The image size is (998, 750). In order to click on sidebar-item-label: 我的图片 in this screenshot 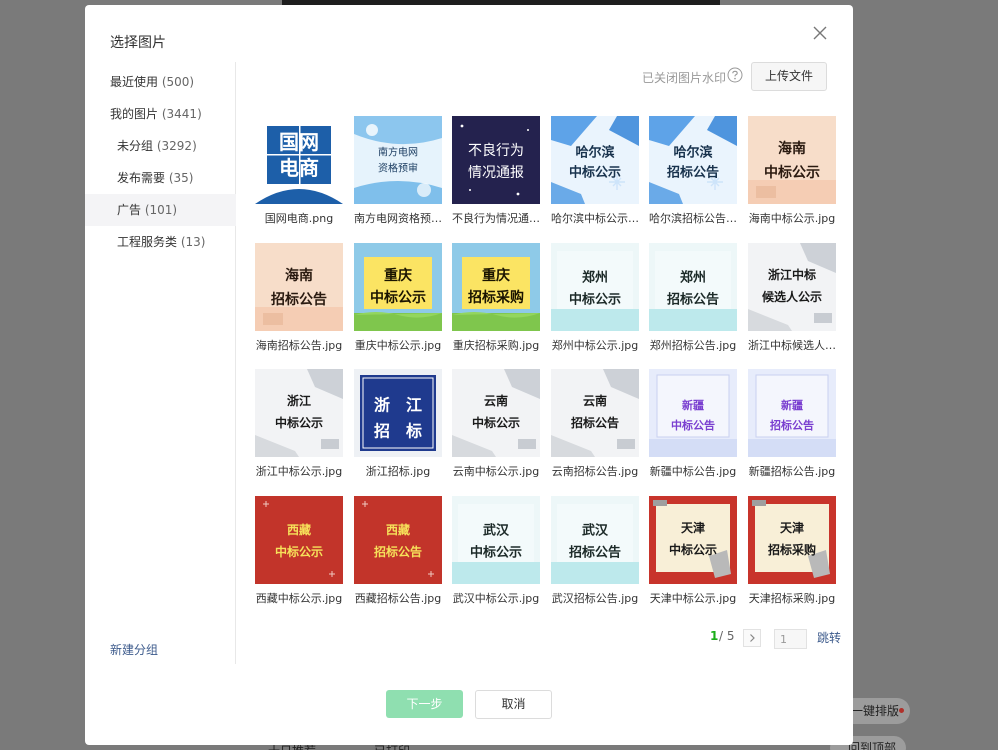, I will do `click(134, 114)`.